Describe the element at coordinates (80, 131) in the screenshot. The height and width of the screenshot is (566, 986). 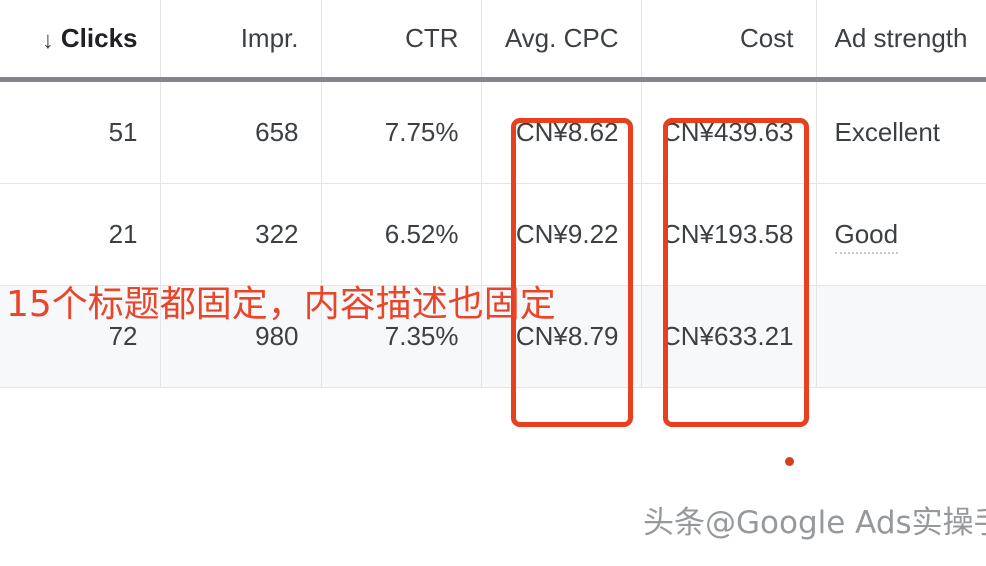
I see `cell-clicks: 51` at that location.